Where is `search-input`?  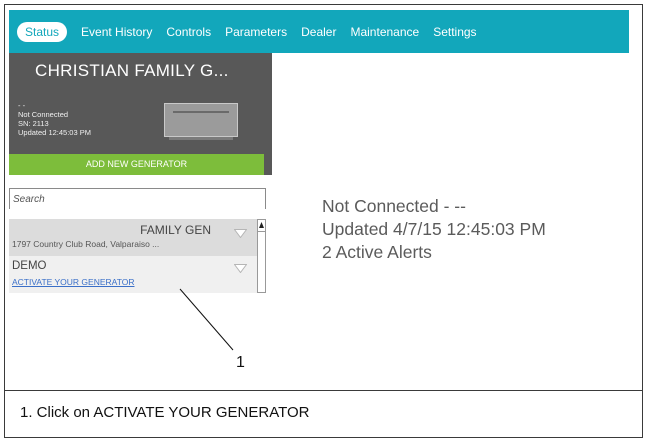 search-input is located at coordinates (137, 199).